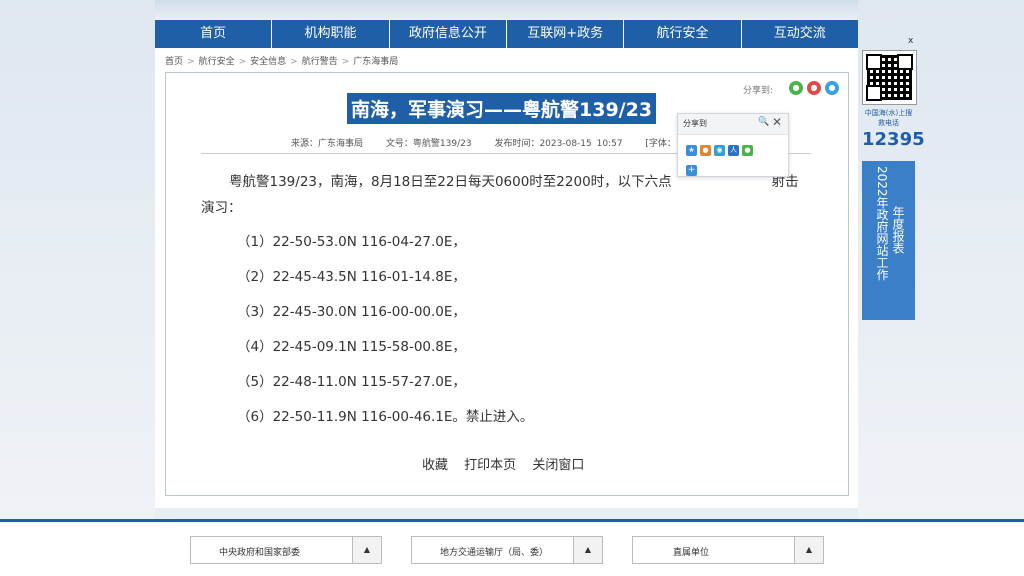  I want to click on select-affiliated-units: 直属单位 ▲, so click(728, 550).